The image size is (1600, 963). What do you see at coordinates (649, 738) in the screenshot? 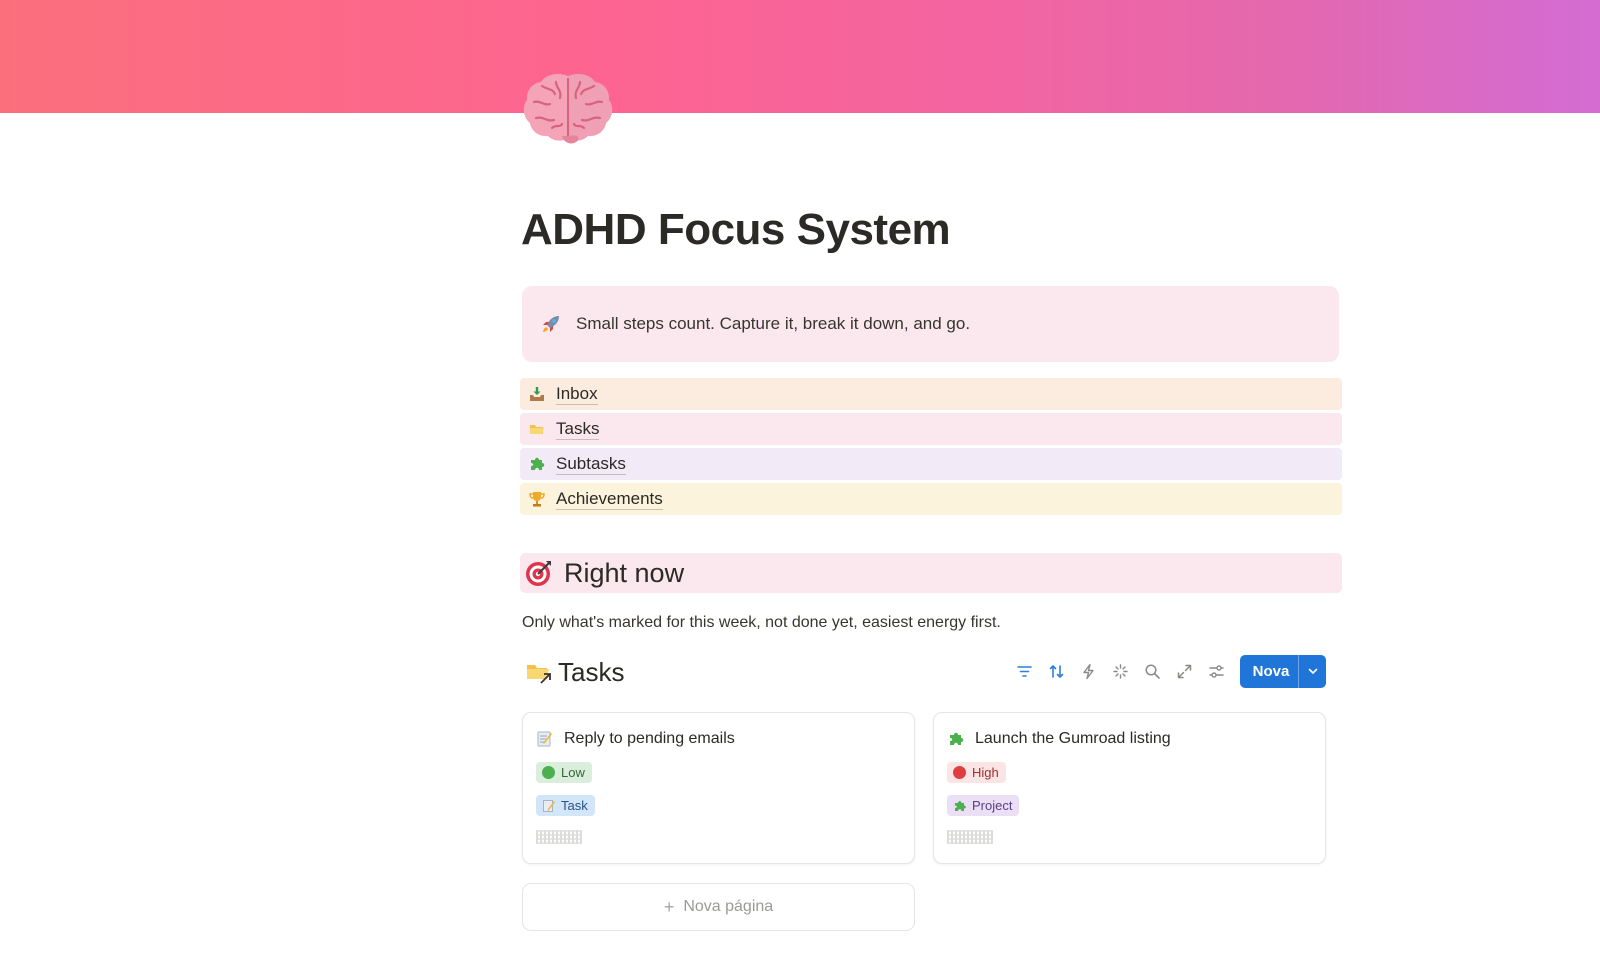
I see `card-title-text: Reply to pending emails` at bounding box center [649, 738].